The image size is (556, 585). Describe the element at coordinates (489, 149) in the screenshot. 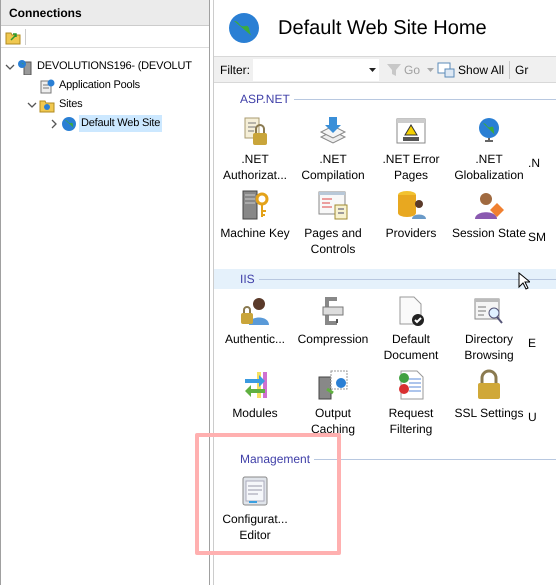

I see `feature-button: .NET Globalization` at that location.